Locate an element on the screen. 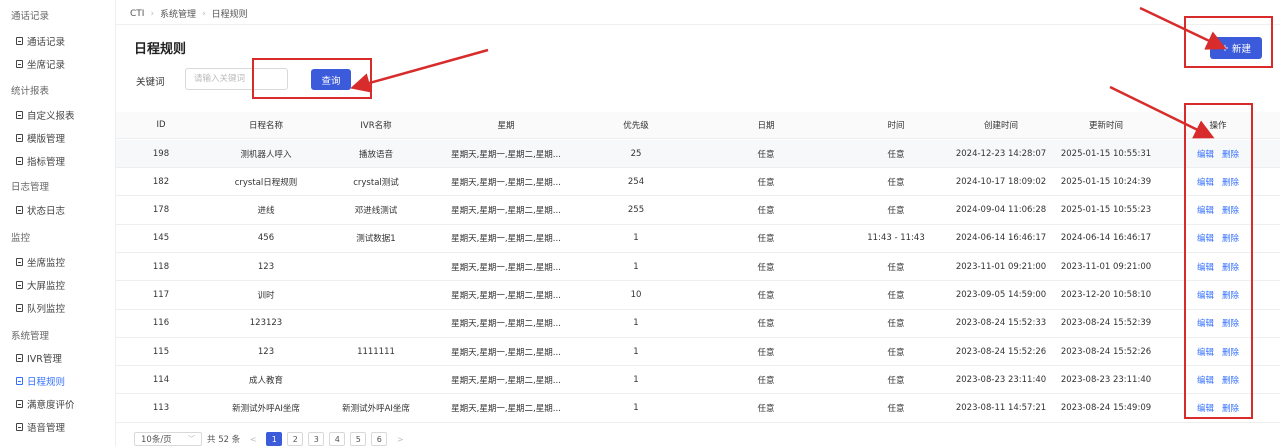  prev-page-button: < is located at coordinates (253, 439).